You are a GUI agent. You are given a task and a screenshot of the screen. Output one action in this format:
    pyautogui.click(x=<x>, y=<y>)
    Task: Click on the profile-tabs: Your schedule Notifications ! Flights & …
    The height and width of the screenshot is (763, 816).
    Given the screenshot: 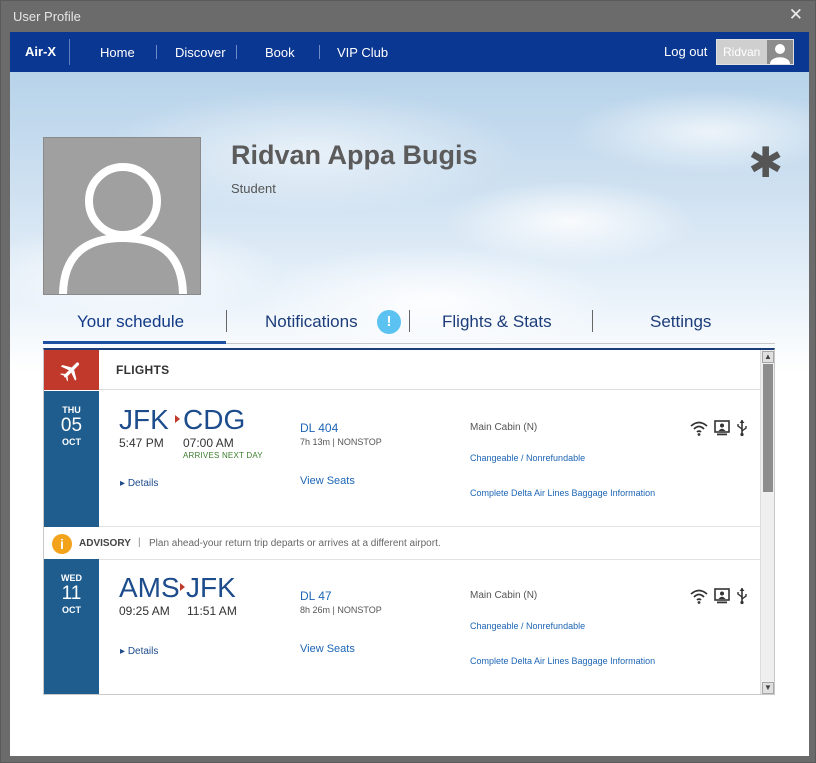 What is the action you would take?
    pyautogui.click(x=409, y=324)
    